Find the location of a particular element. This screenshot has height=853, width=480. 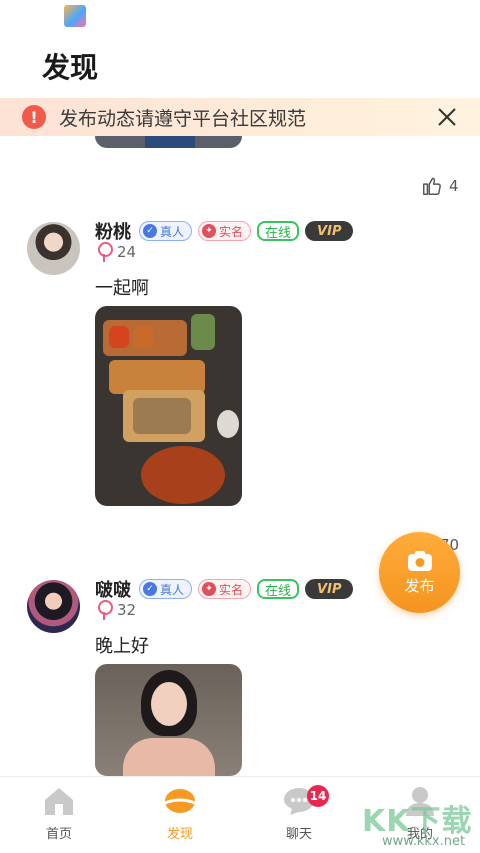

food-tray is located at coordinates (157, 377).